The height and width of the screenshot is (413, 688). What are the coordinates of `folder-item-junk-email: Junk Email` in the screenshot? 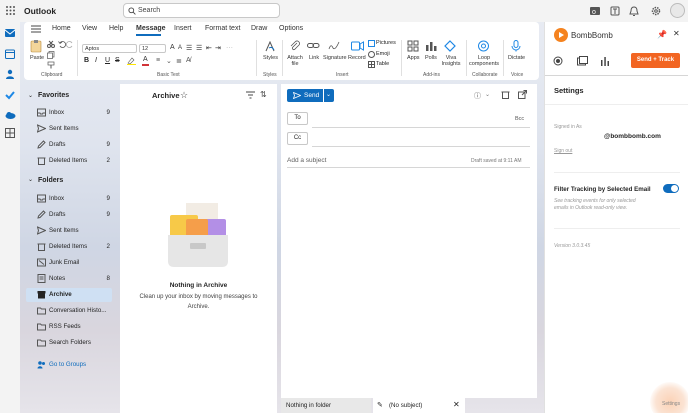 It's located at (69, 263).